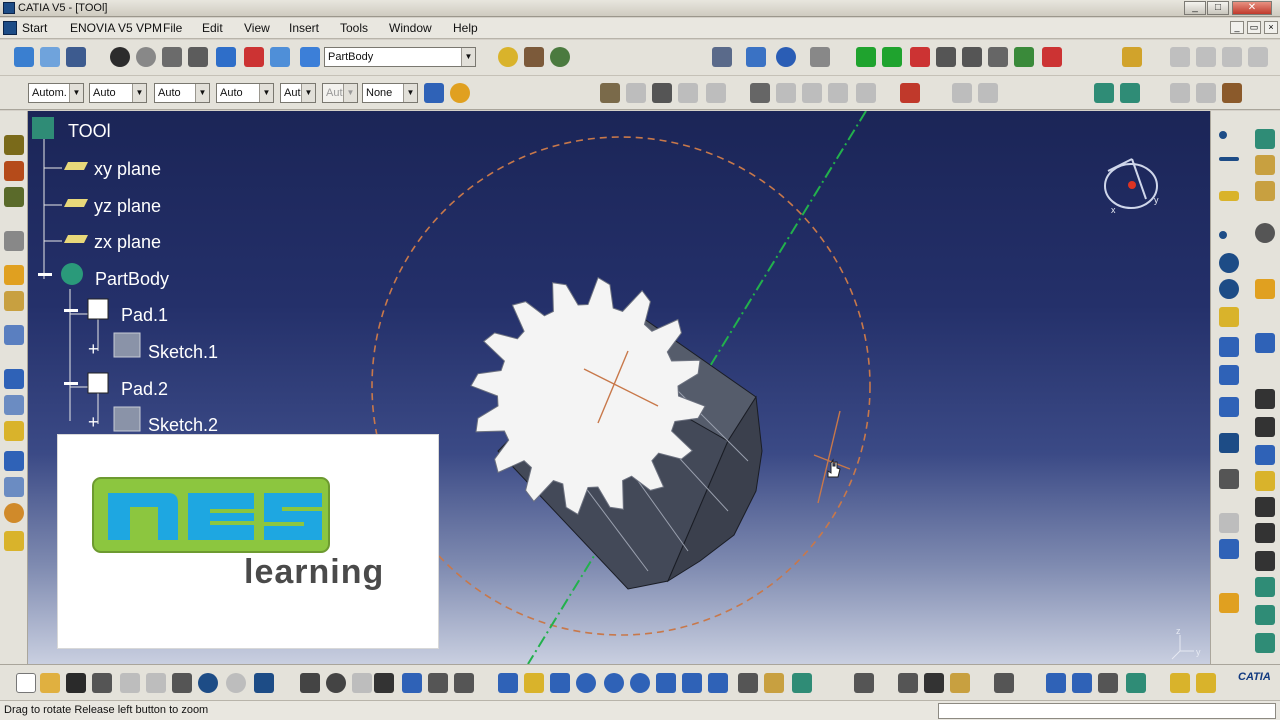  I want to click on lock-icon, so click(438, 683).